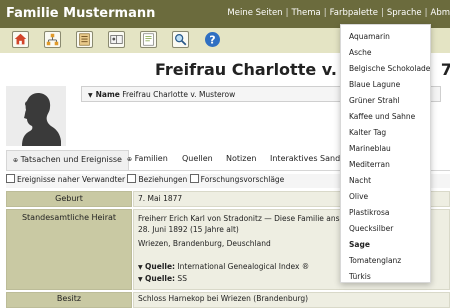 Image resolution: width=450 pixels, height=308 pixels. I want to click on palette-option-kalter-tag: Kalter Tag, so click(367, 132).